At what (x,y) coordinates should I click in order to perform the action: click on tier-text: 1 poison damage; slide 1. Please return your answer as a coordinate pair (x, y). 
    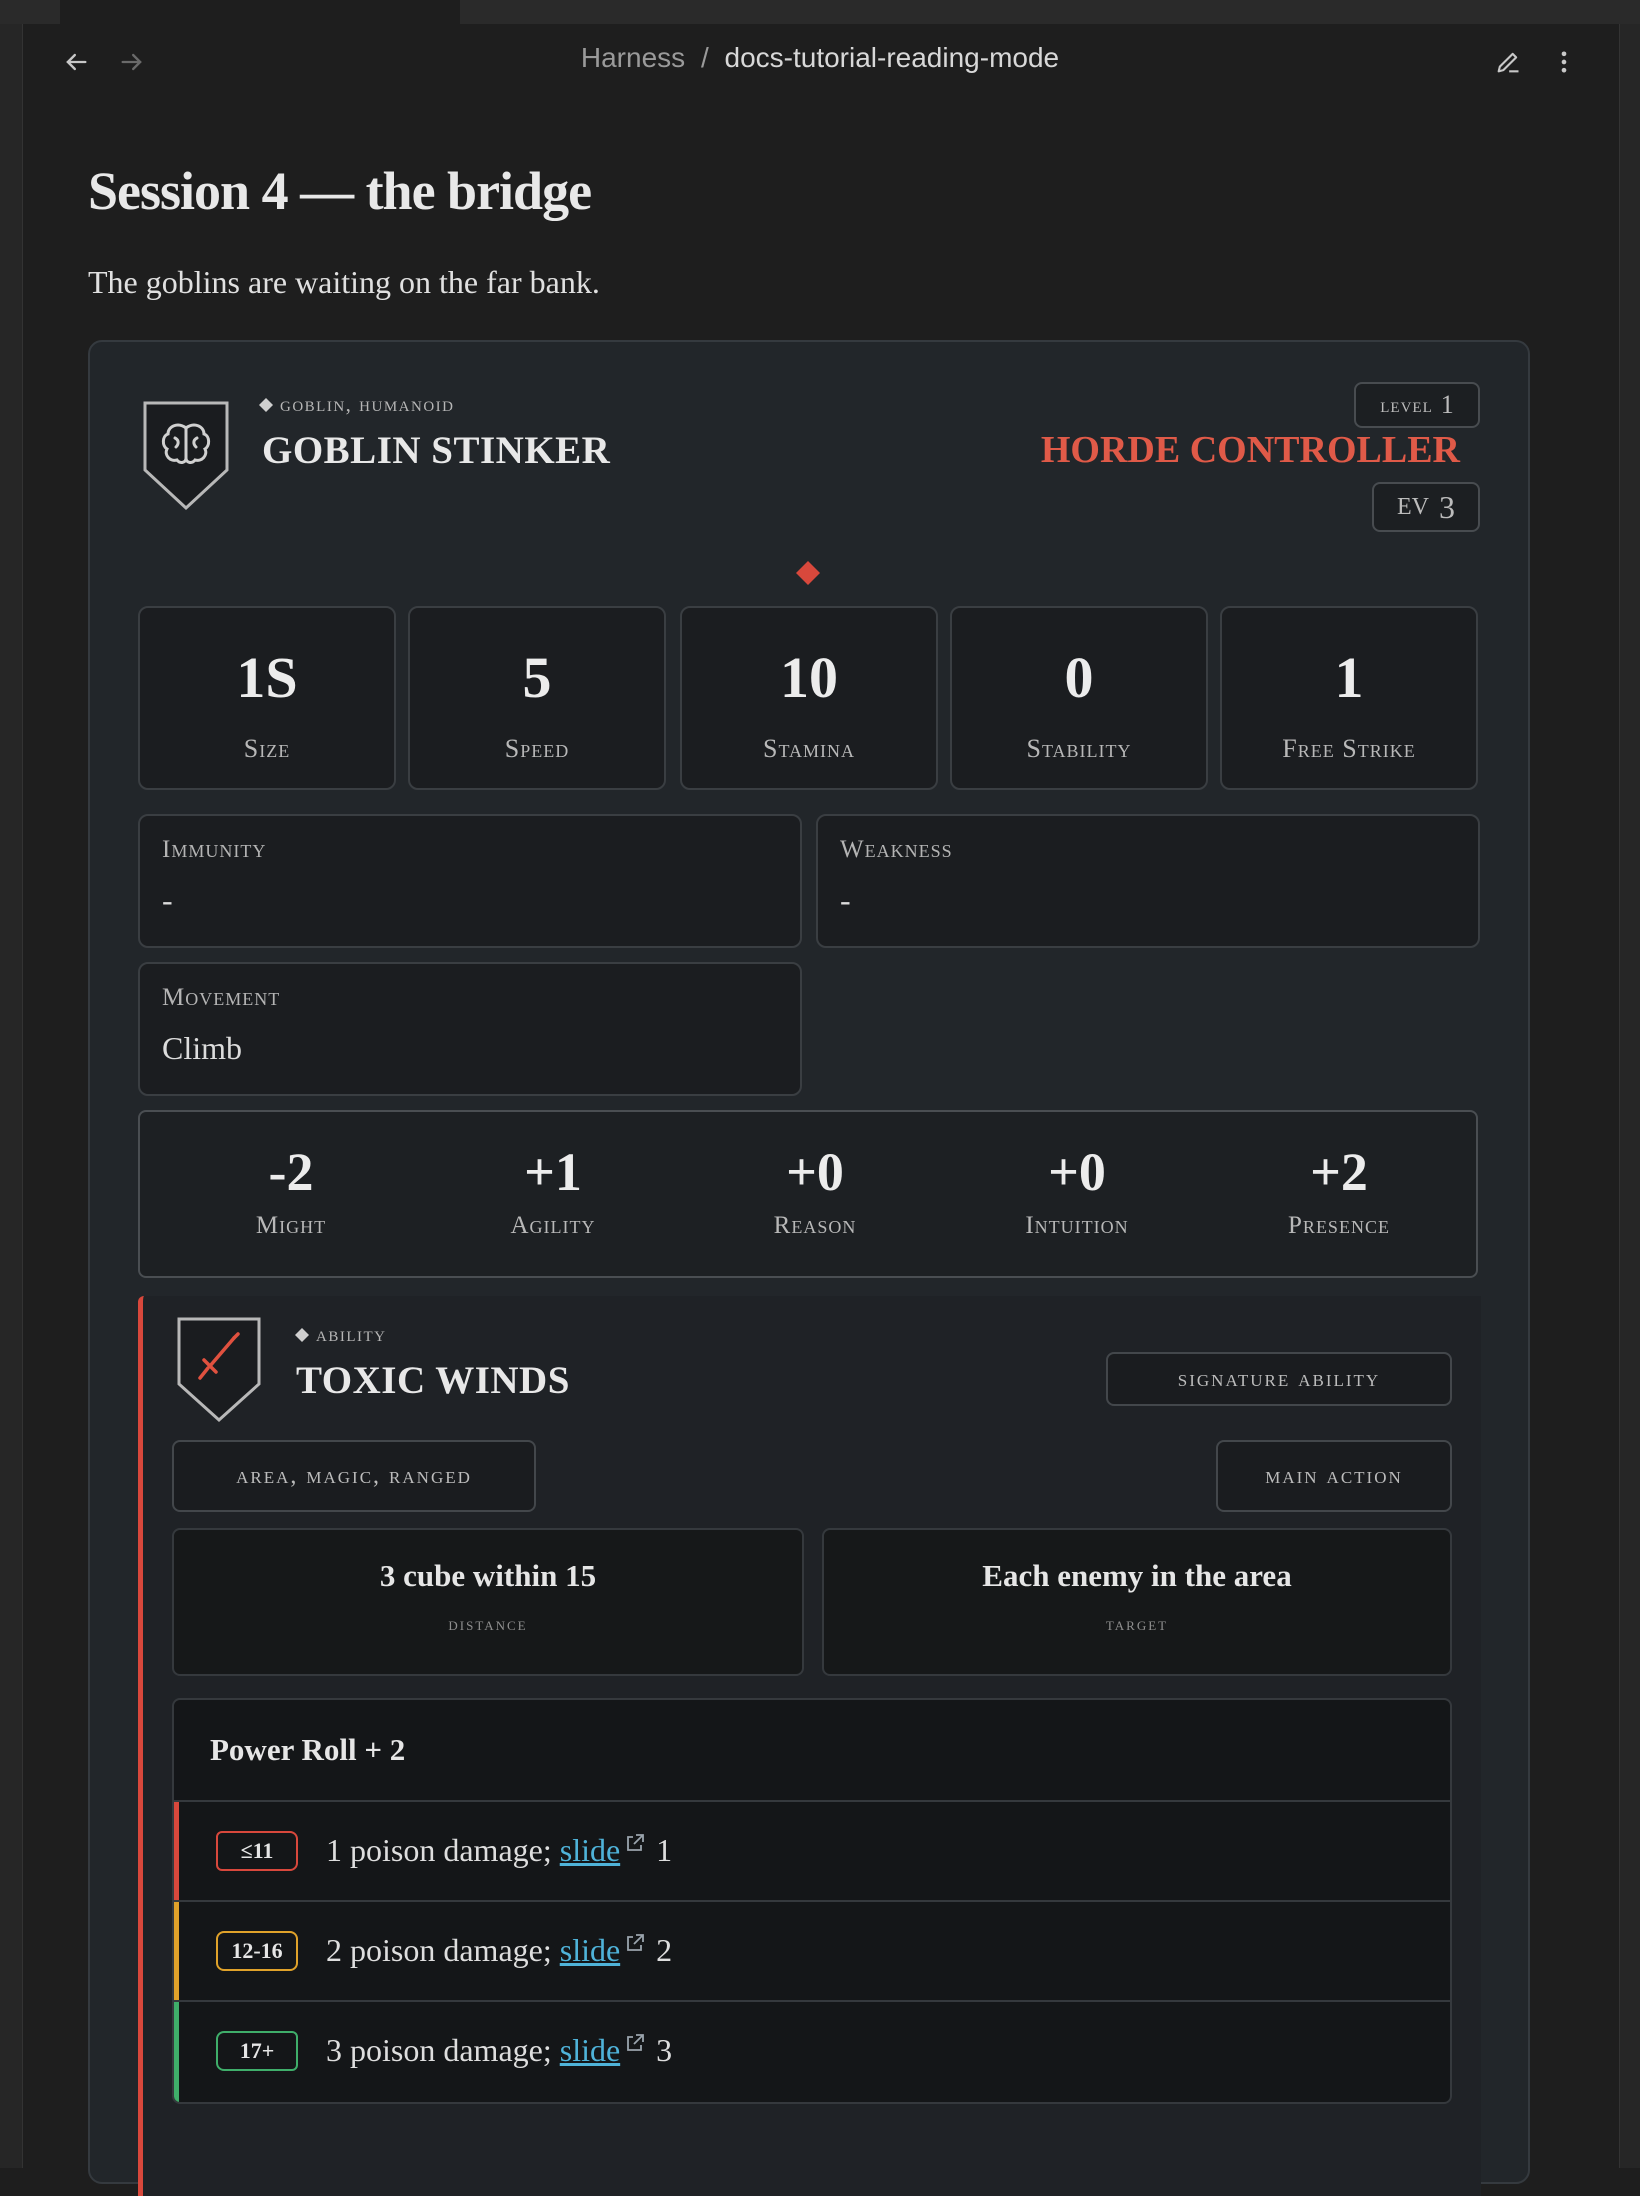
    Looking at the image, I should click on (499, 1850).